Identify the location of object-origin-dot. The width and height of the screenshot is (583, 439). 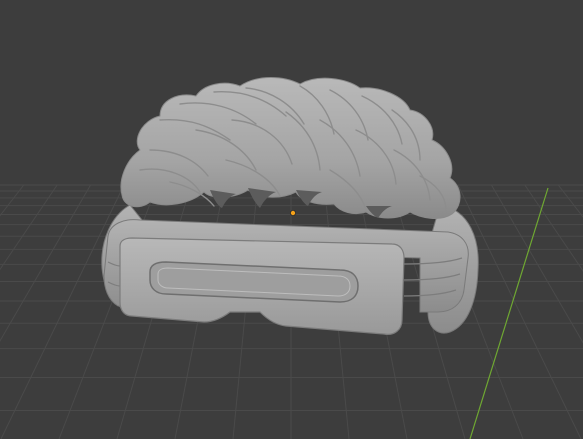
(292, 212).